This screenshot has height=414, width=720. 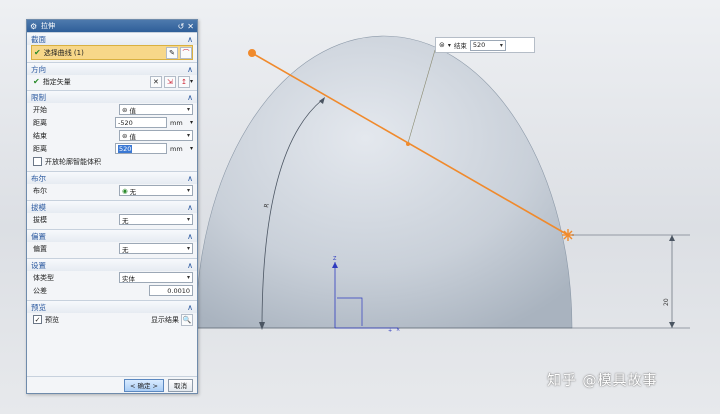 I want to click on open-profile-row: 开放轮廓智能体积, so click(x=112, y=161).